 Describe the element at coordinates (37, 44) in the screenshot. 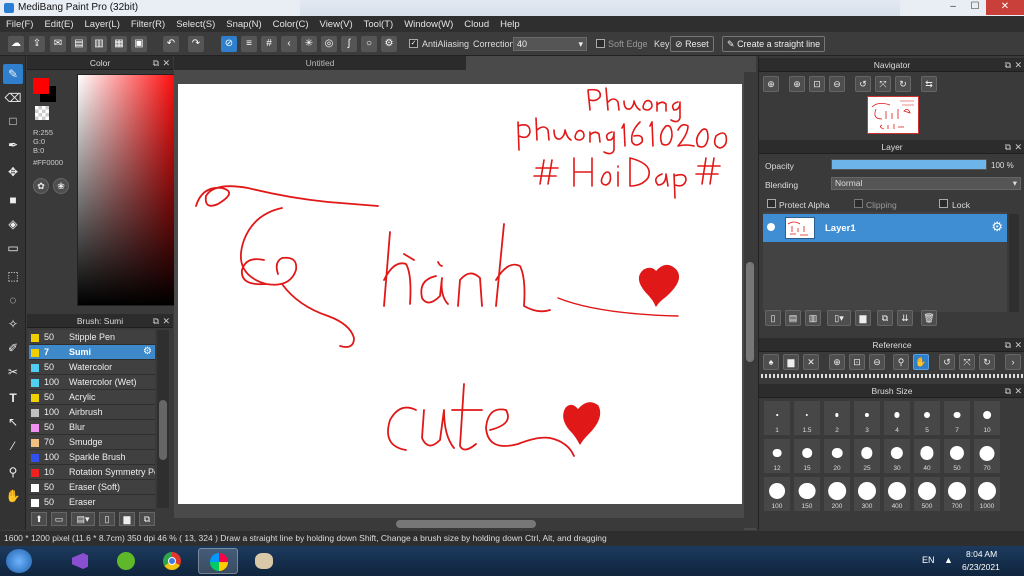

I see `share-icon: ⇪` at that location.